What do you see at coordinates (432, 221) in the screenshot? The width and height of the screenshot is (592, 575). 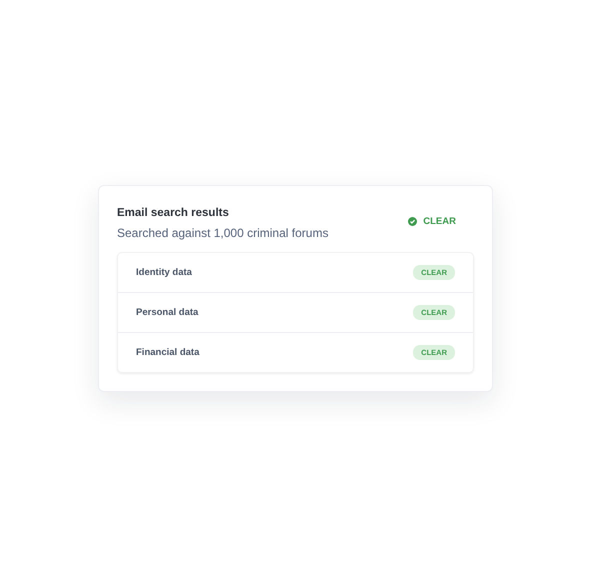 I see `status-label: CLEAR` at bounding box center [432, 221].